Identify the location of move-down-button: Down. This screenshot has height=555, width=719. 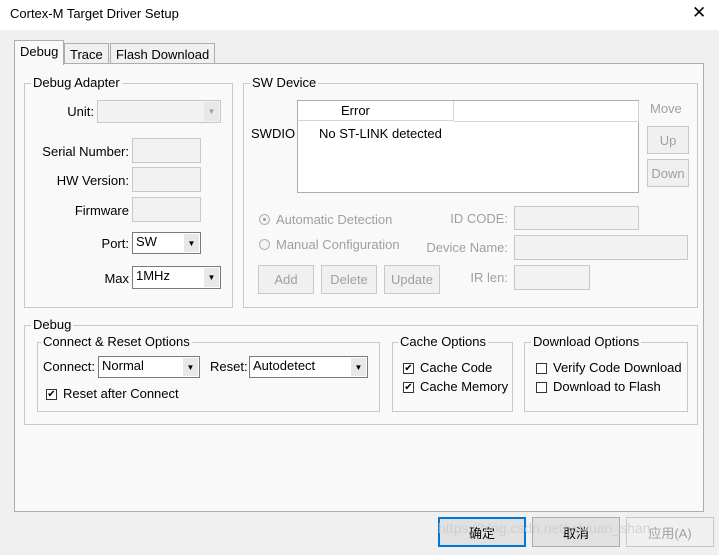
(668, 173).